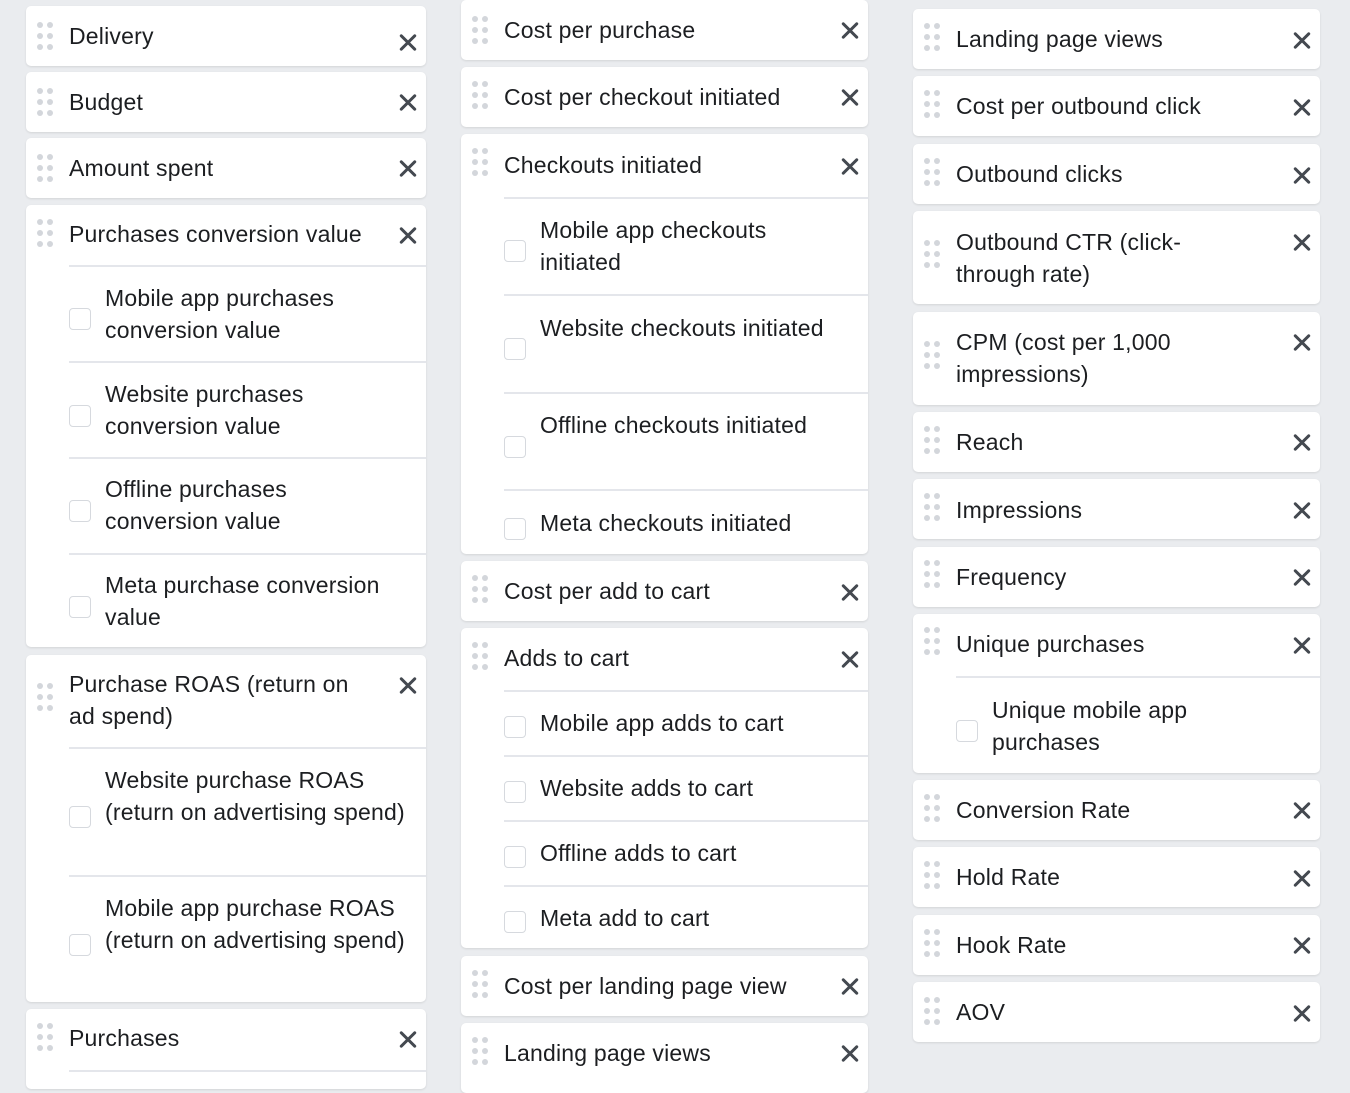  Describe the element at coordinates (664, 986) in the screenshot. I see `metric-card-cost-per-landing-page-view: Cost per landing page view` at that location.